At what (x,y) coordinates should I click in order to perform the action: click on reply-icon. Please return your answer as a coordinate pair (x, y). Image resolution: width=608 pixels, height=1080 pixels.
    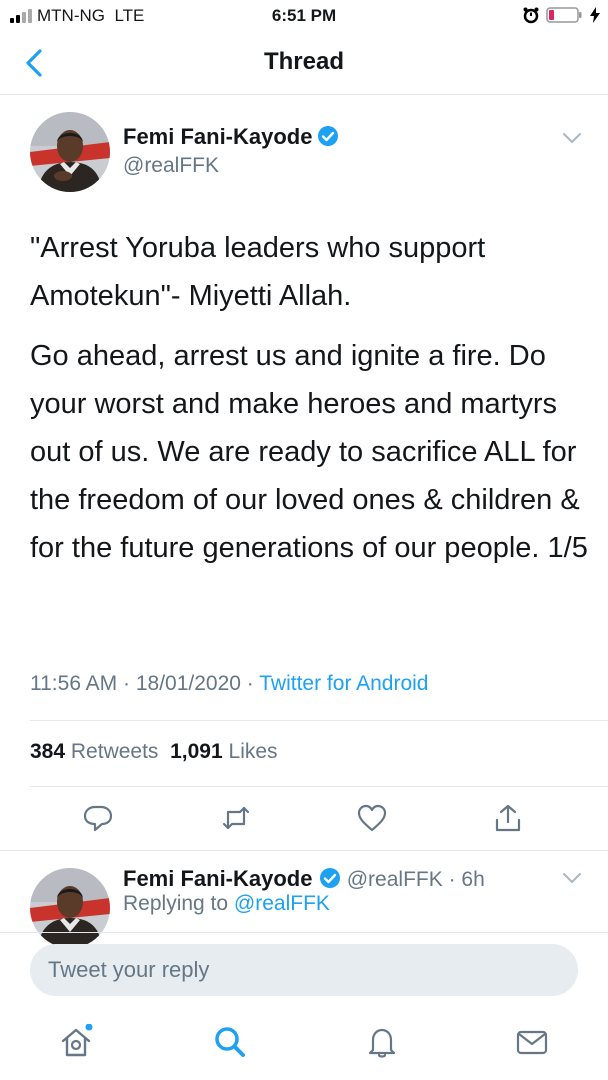
    Looking at the image, I should click on (98, 818).